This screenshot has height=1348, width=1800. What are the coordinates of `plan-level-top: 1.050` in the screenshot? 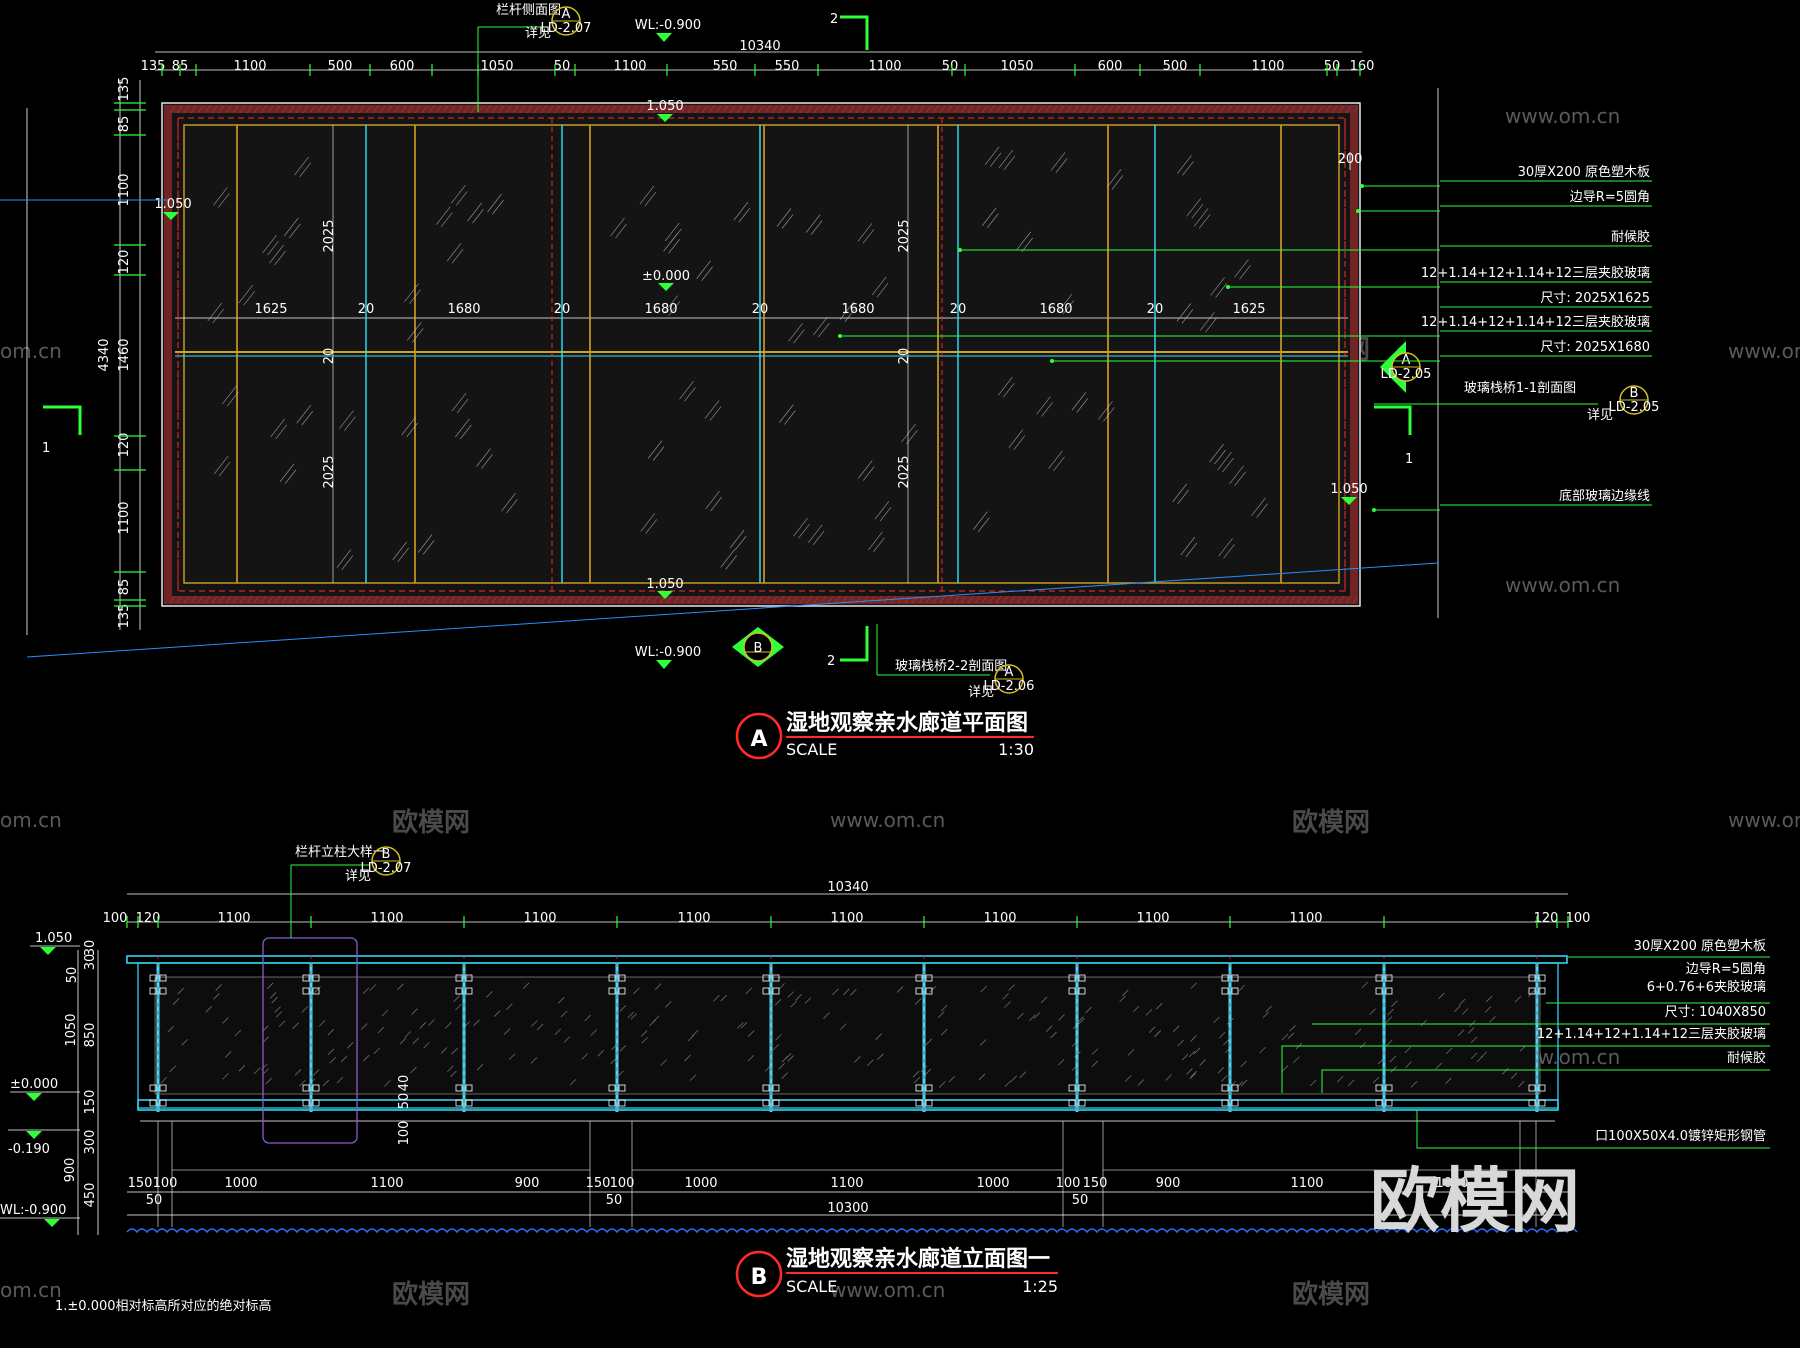 It's located at (664, 106).